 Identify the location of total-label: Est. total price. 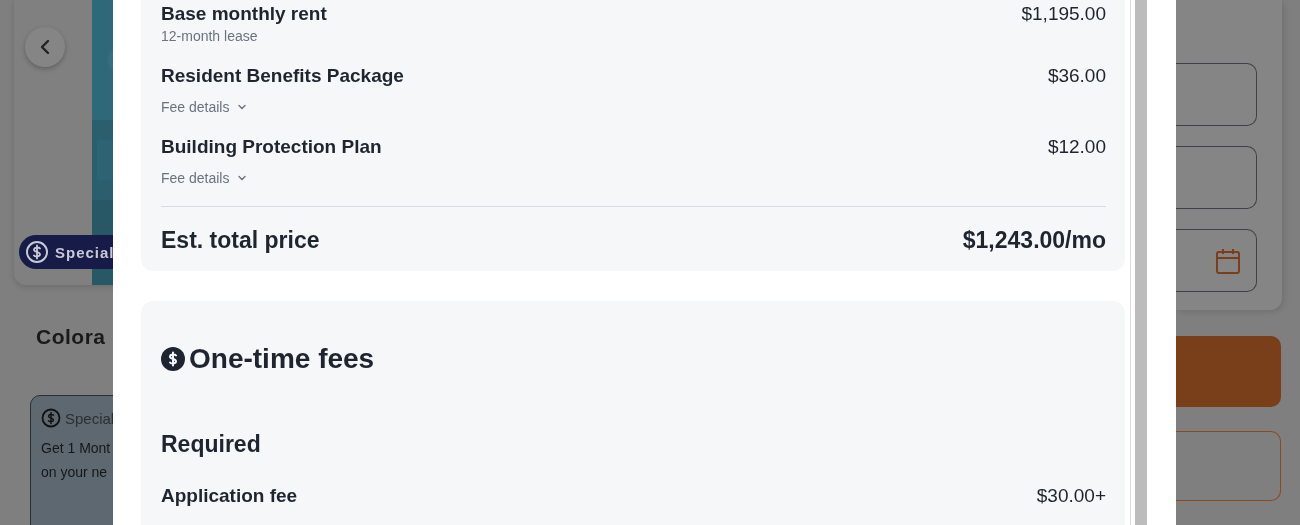
(240, 240).